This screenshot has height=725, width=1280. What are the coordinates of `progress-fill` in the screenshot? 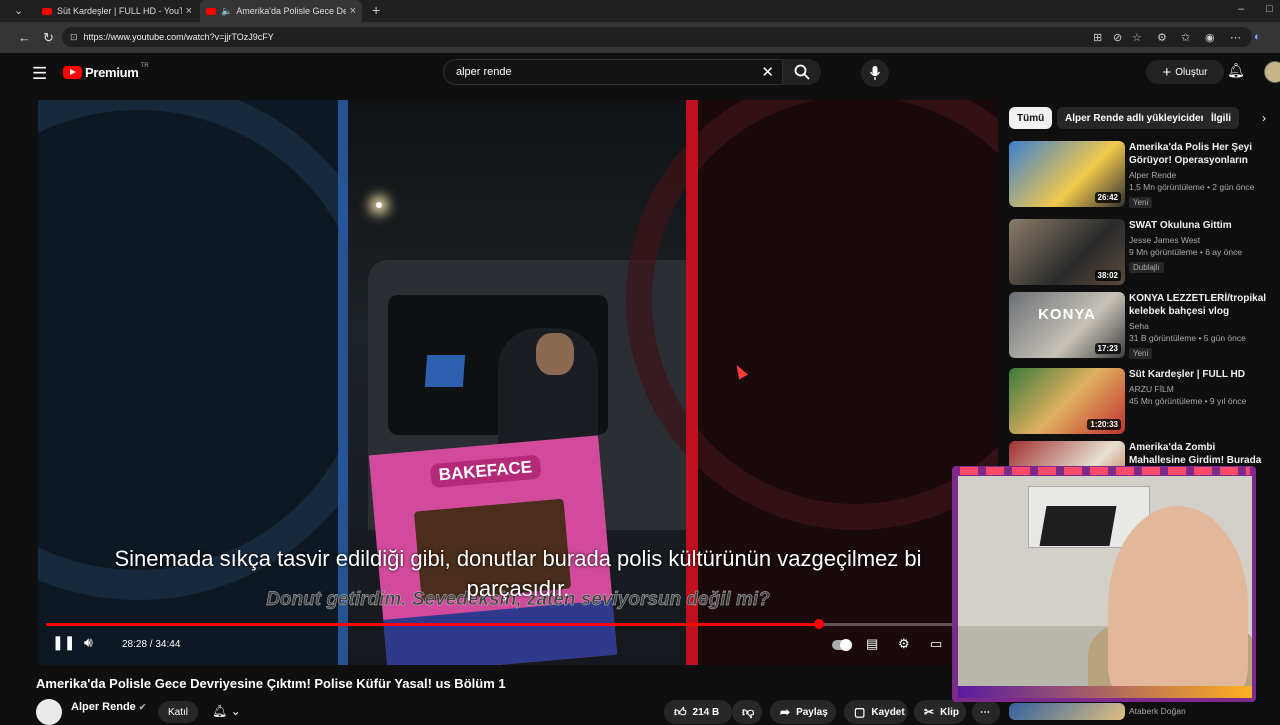 It's located at (432, 624).